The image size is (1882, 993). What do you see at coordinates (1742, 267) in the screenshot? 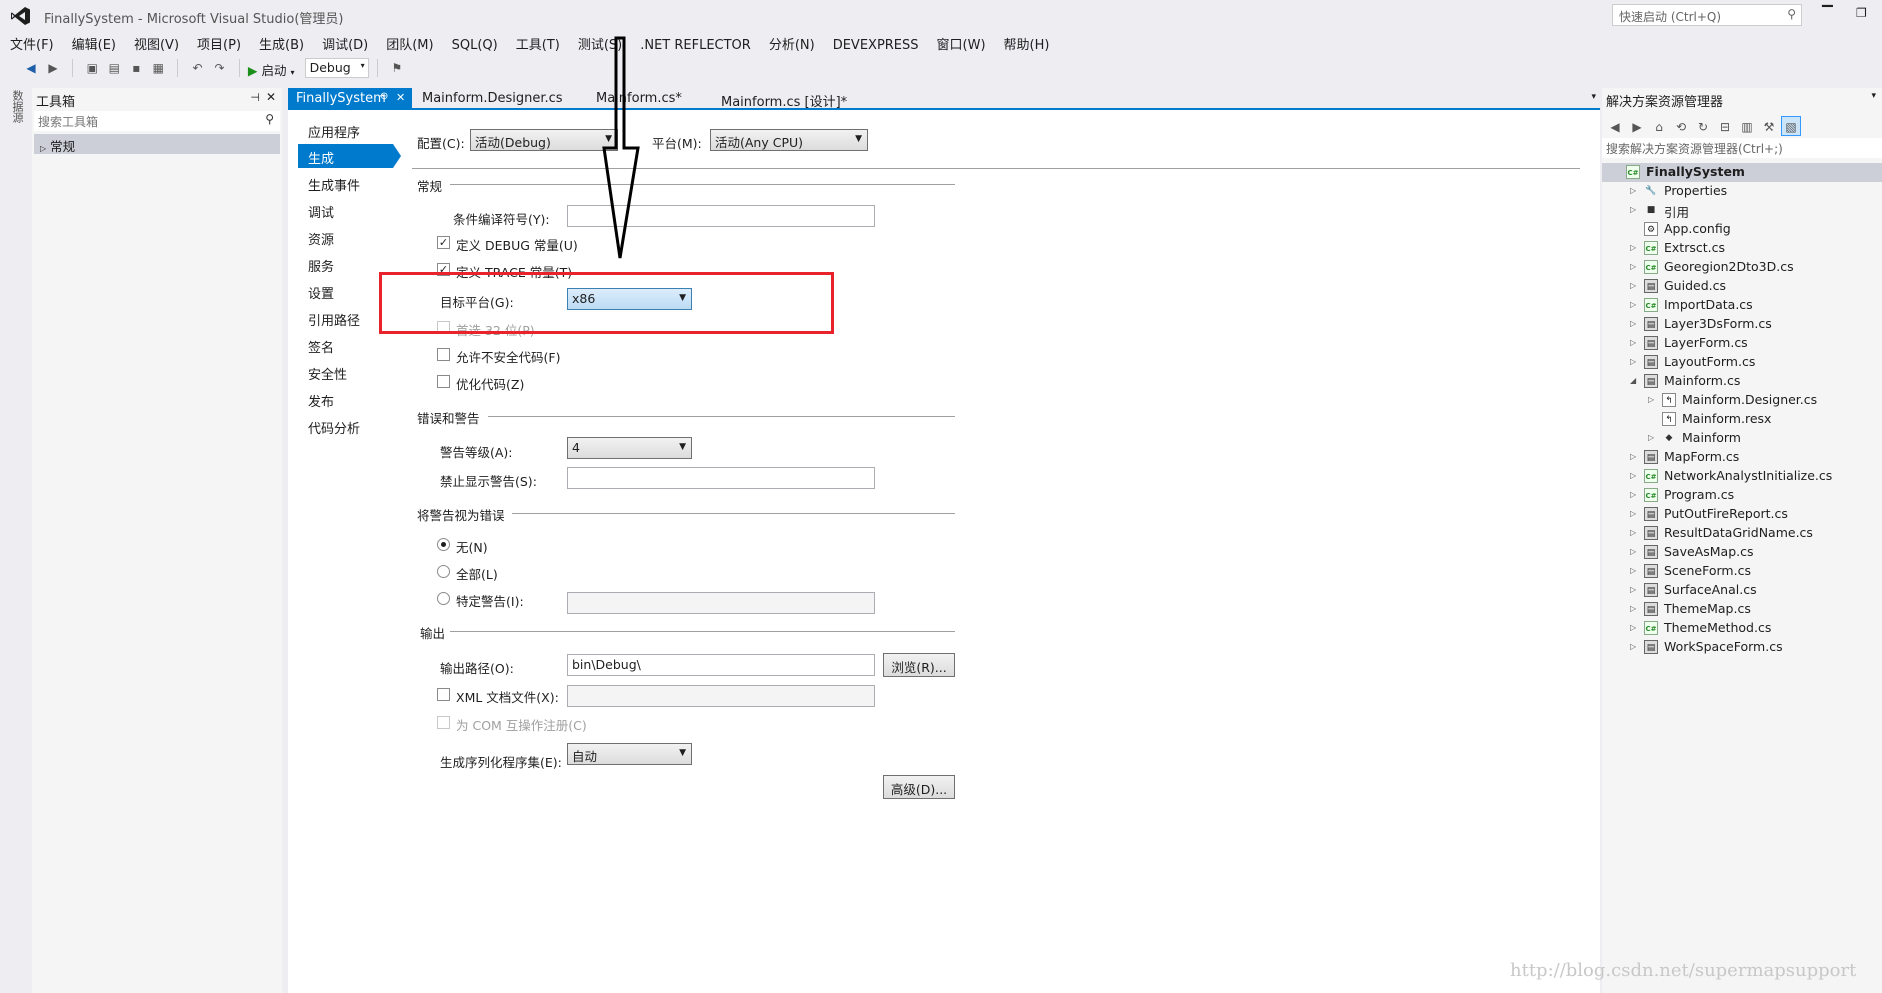
I see `tree-item: ▷ C# Georegion2Dto3D.cs` at bounding box center [1742, 267].